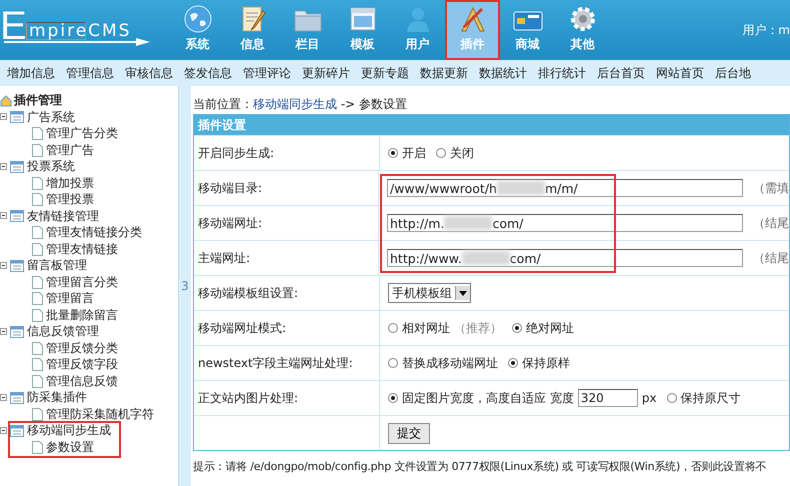  Describe the element at coordinates (82, 315) in the screenshot. I see `tree-item: 批量删除留言` at that location.